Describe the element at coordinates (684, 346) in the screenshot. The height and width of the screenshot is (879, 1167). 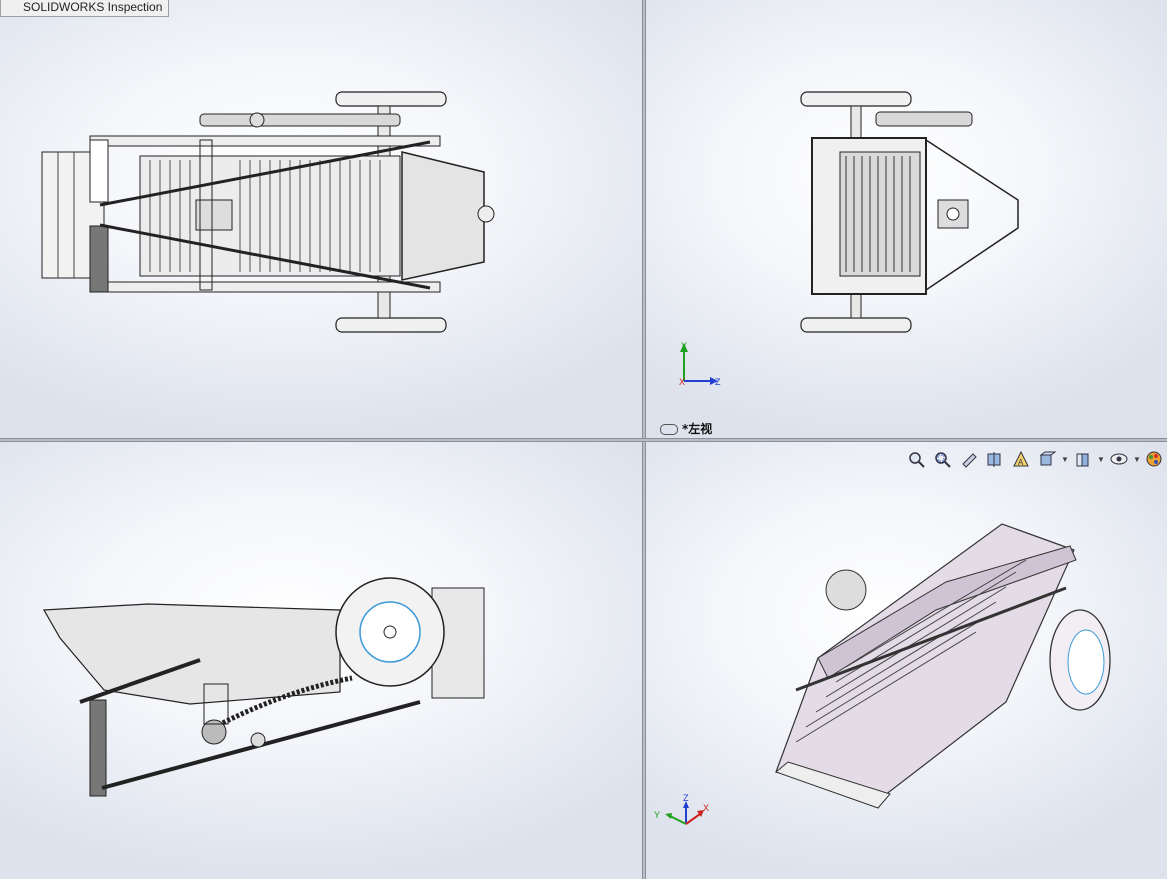
I see `triad-y-label: Y` at that location.